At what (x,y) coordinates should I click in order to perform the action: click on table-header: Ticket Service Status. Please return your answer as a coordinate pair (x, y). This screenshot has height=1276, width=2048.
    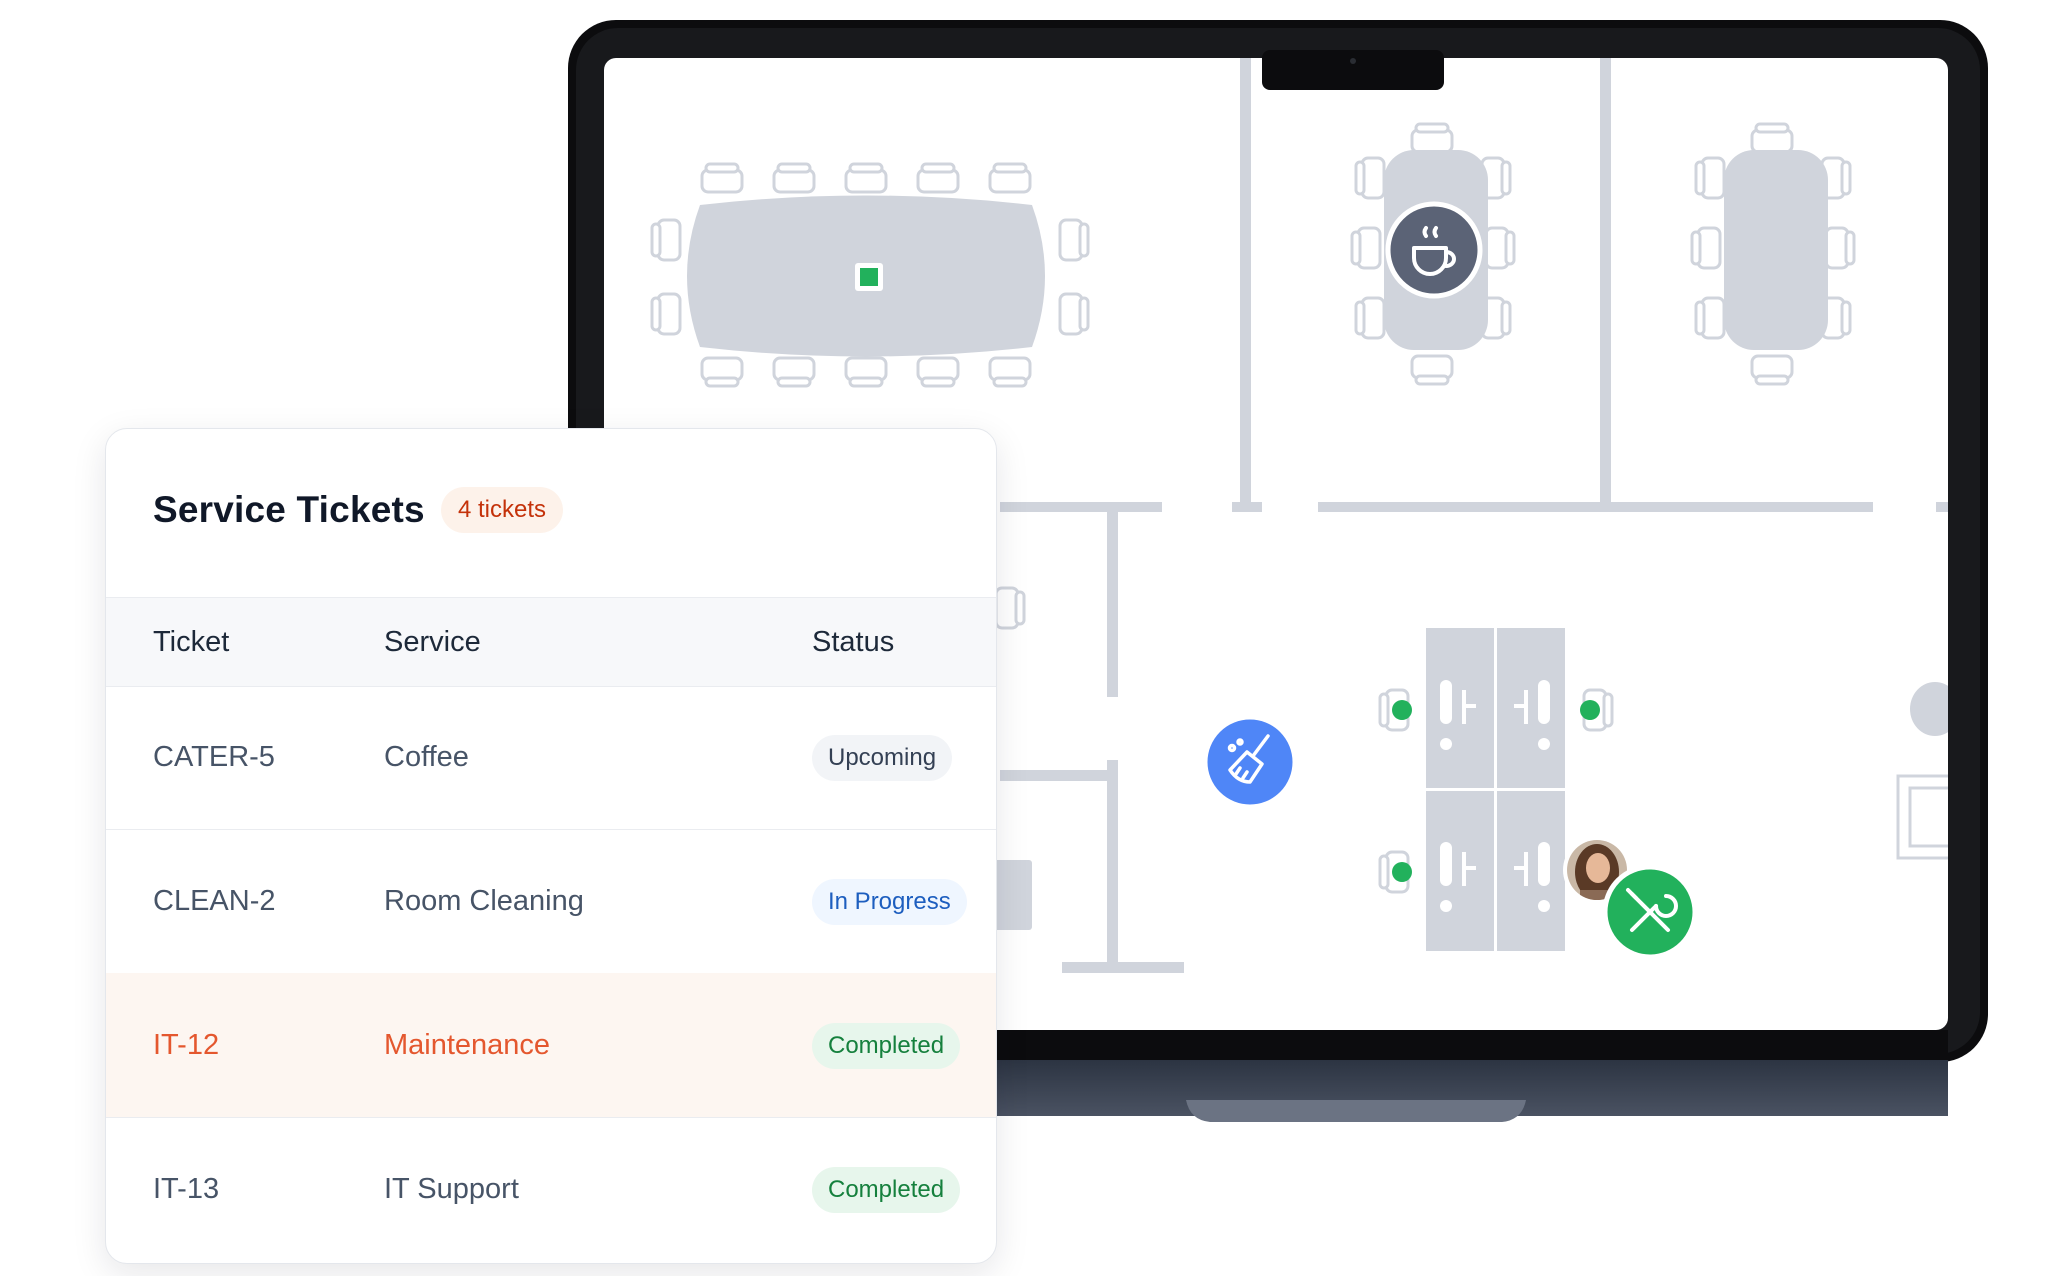
    Looking at the image, I should click on (551, 642).